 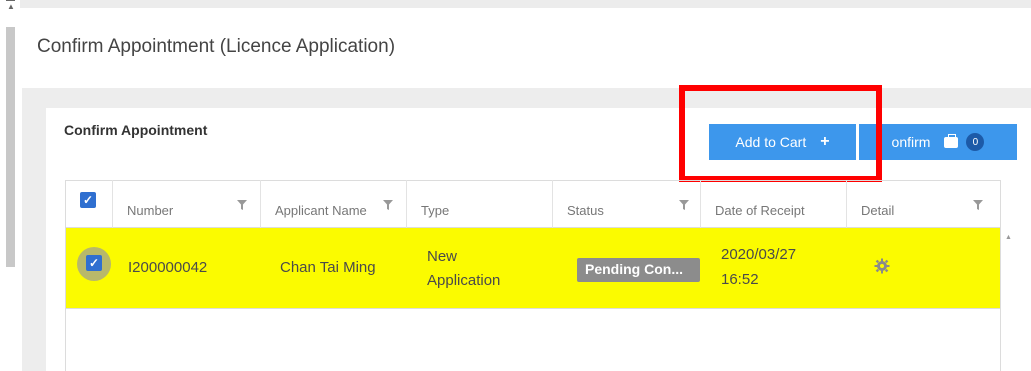 I want to click on column-header-status: Status, so click(x=627, y=204).